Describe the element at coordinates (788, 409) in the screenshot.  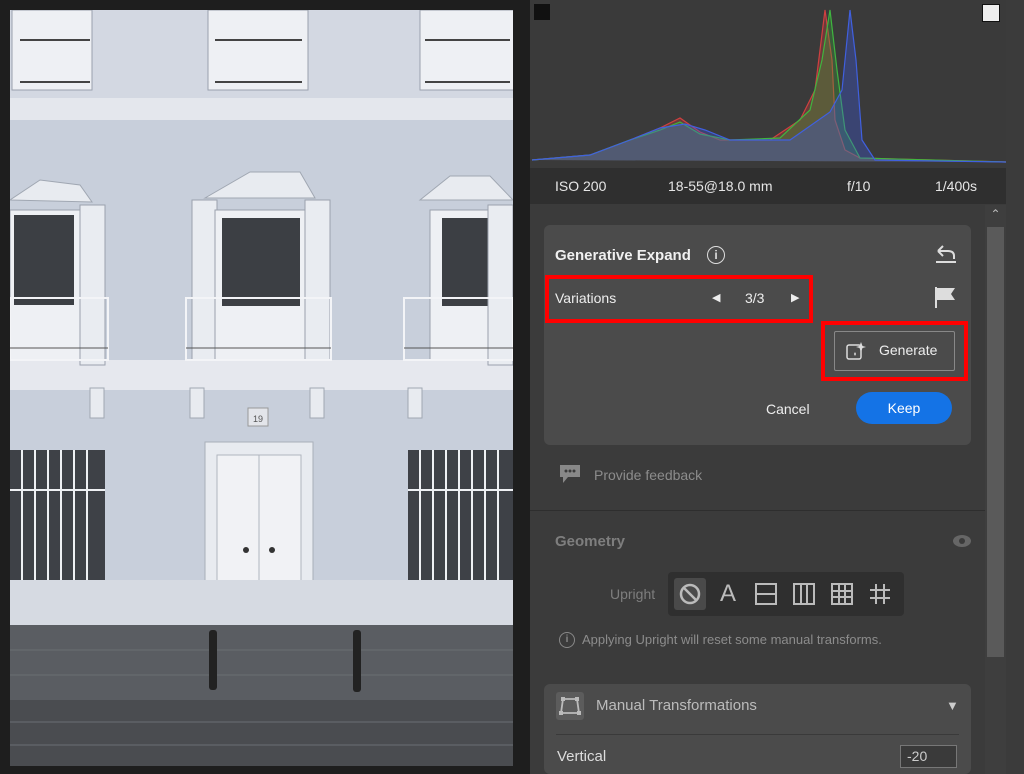
I see `cancel-button: Cancel` at that location.